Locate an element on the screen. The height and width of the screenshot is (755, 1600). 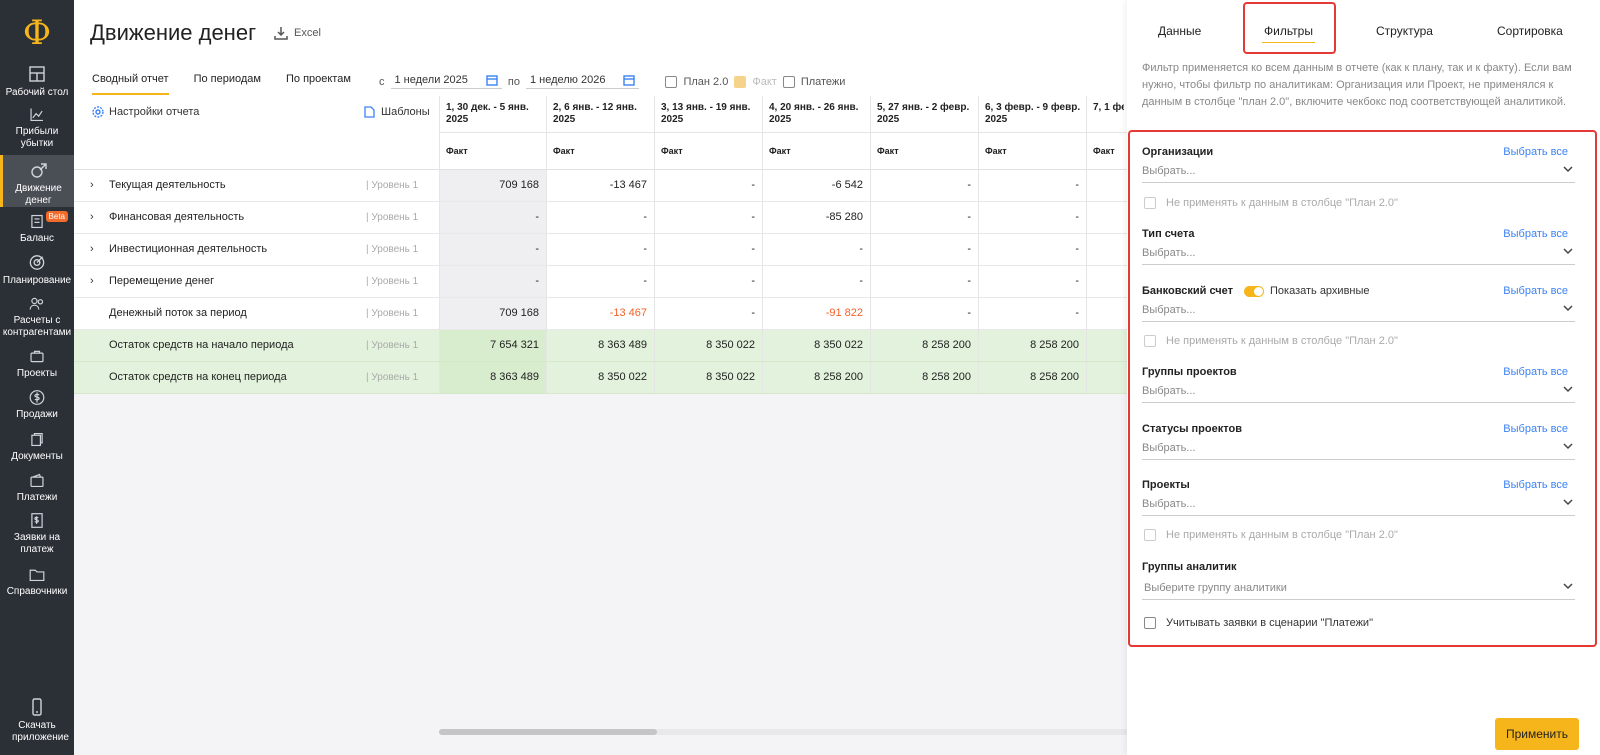
period-from-input: 1 недели 2025 is located at coordinates (446, 81).